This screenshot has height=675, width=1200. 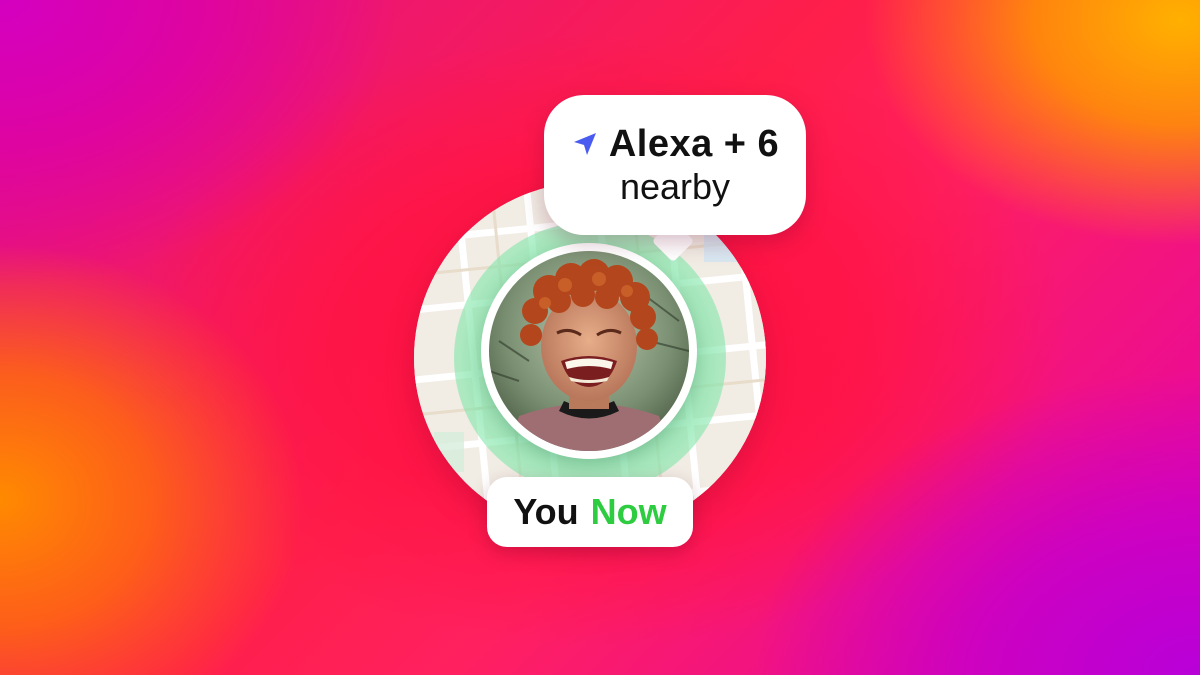 I want to click on avatar-photo, so click(x=589, y=351).